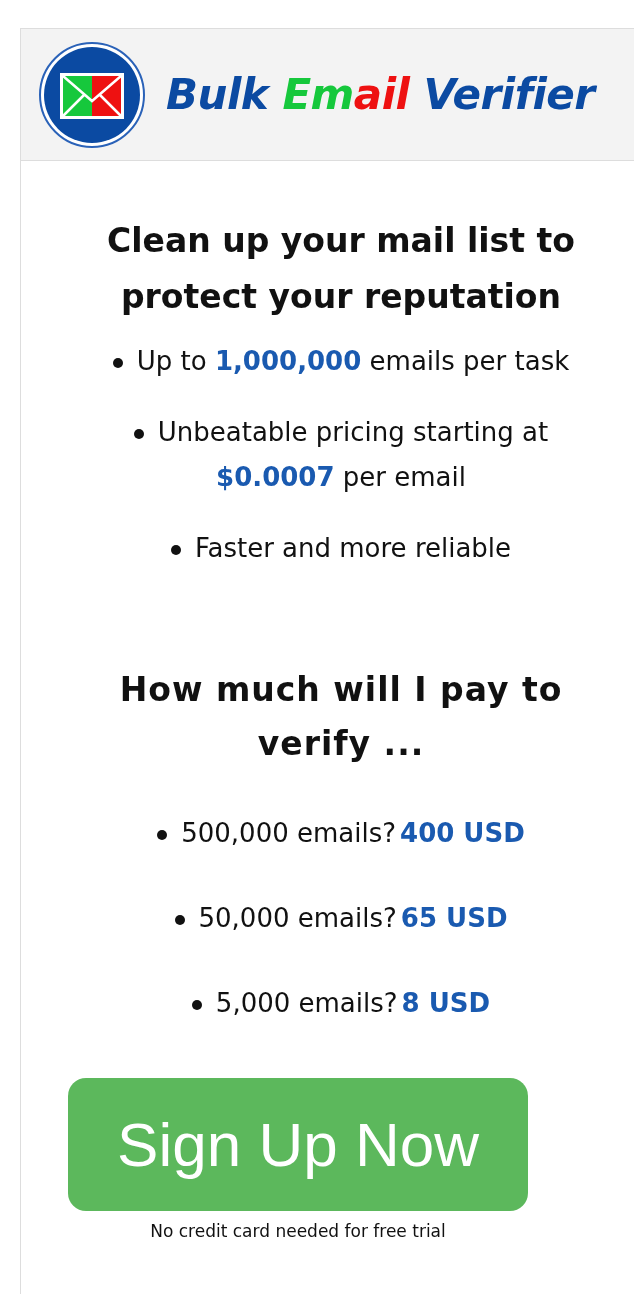 The height and width of the screenshot is (1294, 634). What do you see at coordinates (454, 918) in the screenshot?
I see `price-value: 65 USD` at bounding box center [454, 918].